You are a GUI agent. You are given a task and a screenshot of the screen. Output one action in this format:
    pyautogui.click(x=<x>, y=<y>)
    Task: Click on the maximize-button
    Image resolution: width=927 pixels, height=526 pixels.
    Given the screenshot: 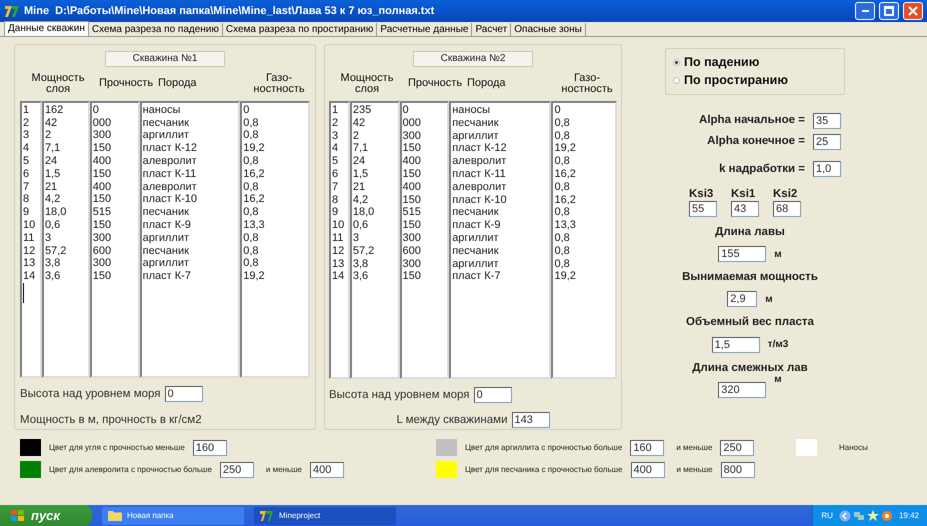 What is the action you would take?
    pyautogui.click(x=889, y=11)
    